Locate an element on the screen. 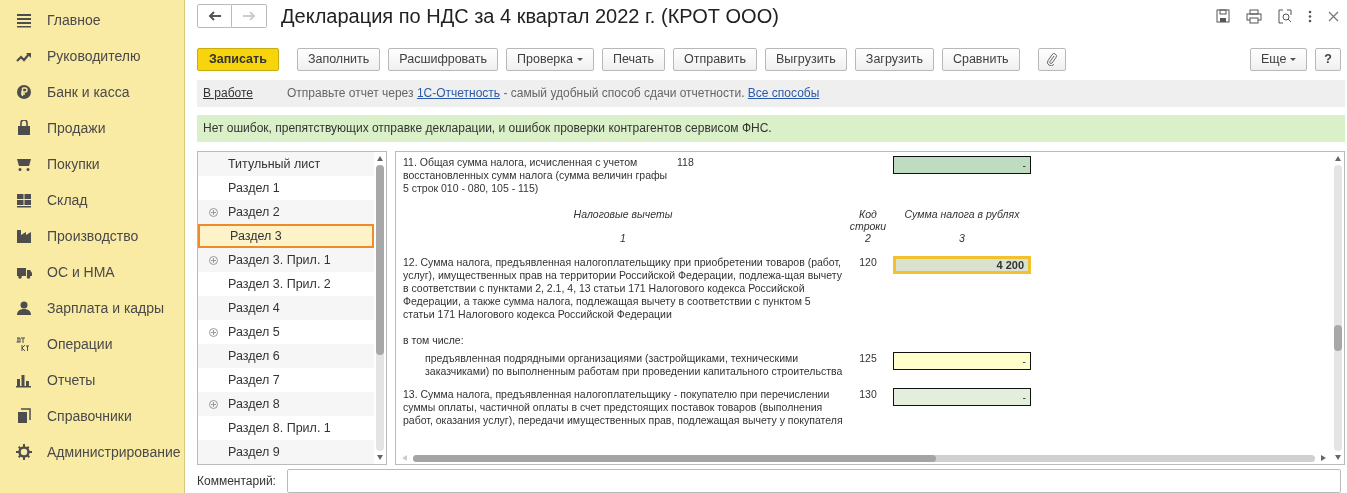  info-text: Отправьте отчет через is located at coordinates (350, 93).